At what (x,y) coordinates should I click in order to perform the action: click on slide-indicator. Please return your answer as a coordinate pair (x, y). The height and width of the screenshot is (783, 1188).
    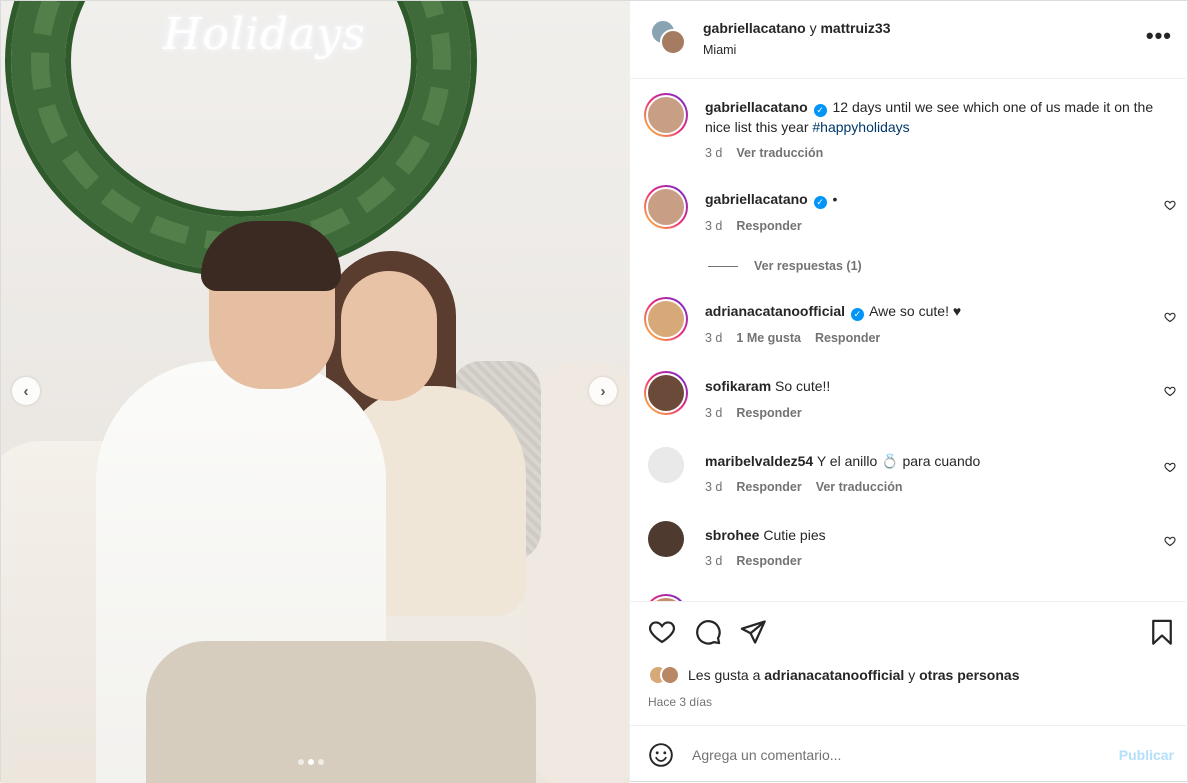
    Looking at the image, I should click on (311, 762).